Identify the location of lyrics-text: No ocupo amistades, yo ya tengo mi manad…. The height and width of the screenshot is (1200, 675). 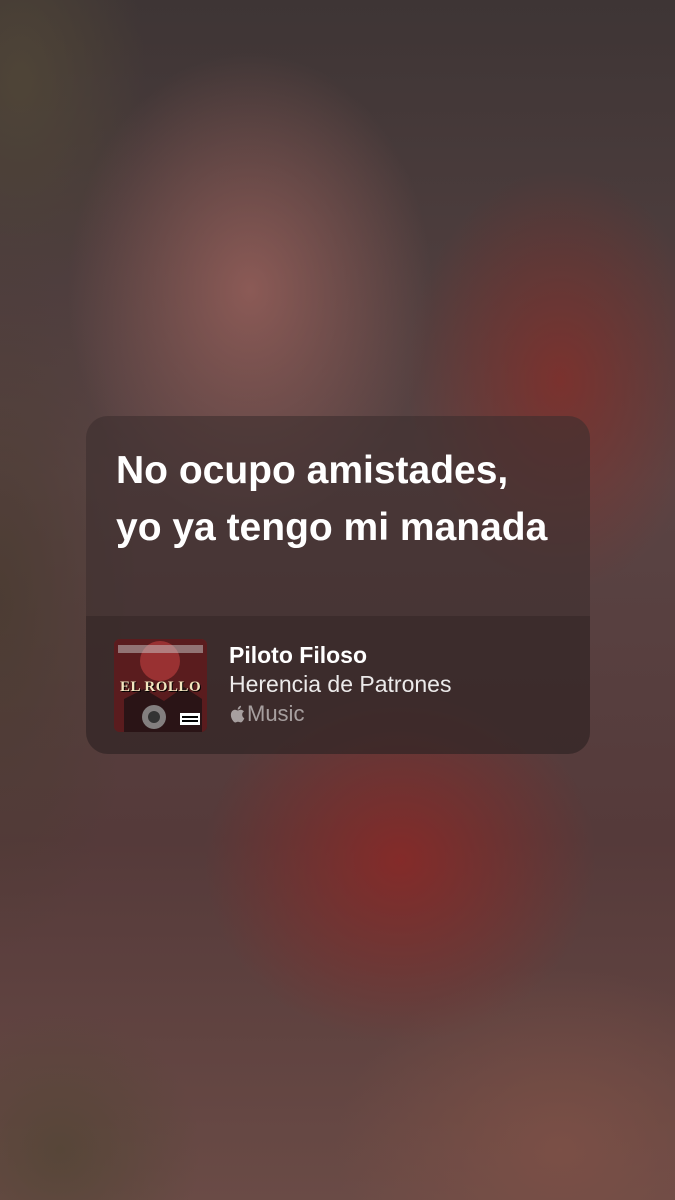
(332, 499).